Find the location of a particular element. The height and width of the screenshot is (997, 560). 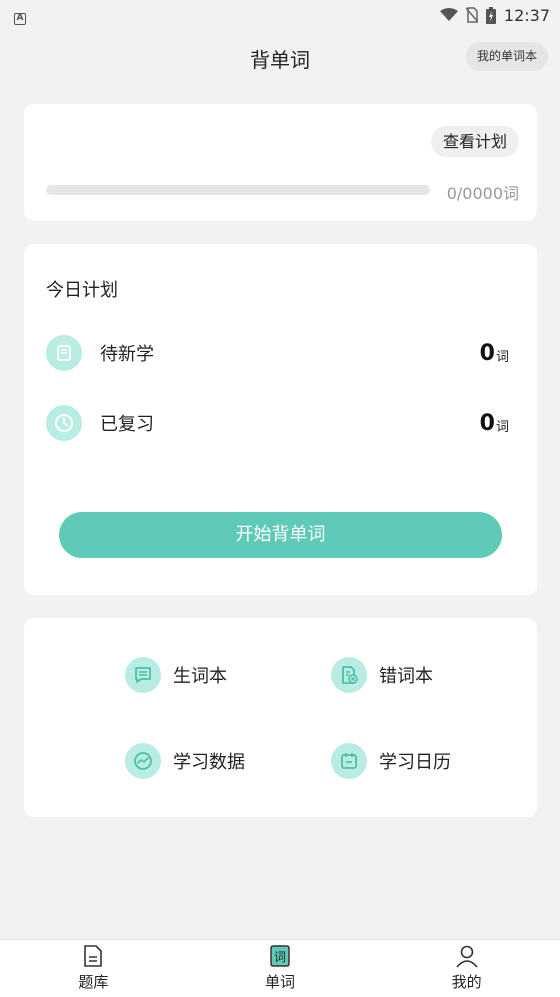

study-data-button: 学习数据 is located at coordinates (185, 761).